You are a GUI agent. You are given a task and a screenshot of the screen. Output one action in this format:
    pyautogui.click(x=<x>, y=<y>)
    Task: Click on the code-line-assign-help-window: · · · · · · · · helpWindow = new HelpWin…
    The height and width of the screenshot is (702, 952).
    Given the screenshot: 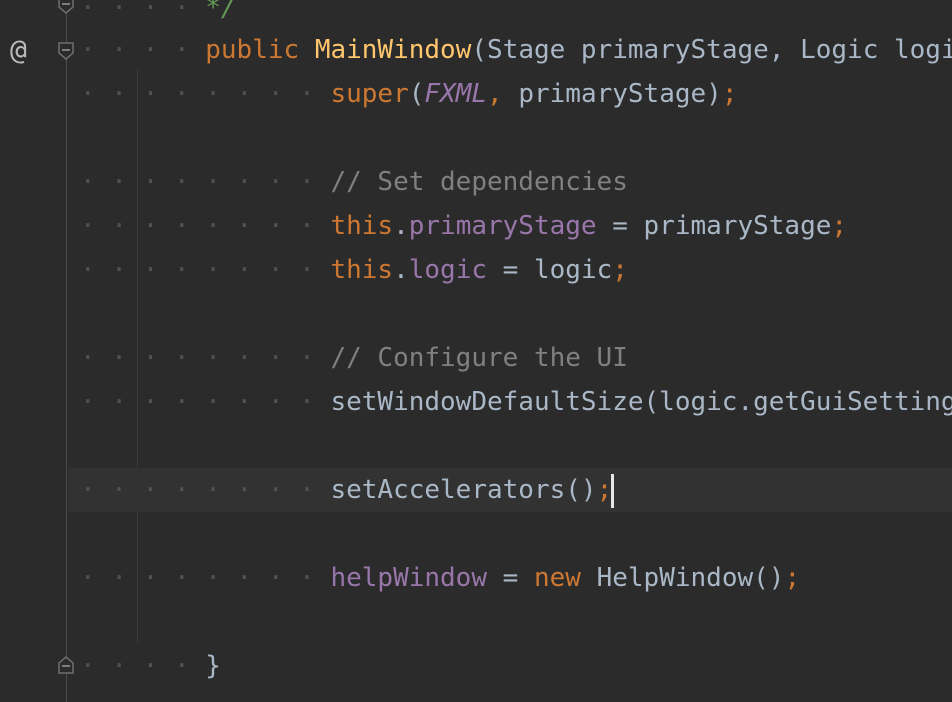 What is the action you would take?
    pyautogui.click(x=440, y=578)
    